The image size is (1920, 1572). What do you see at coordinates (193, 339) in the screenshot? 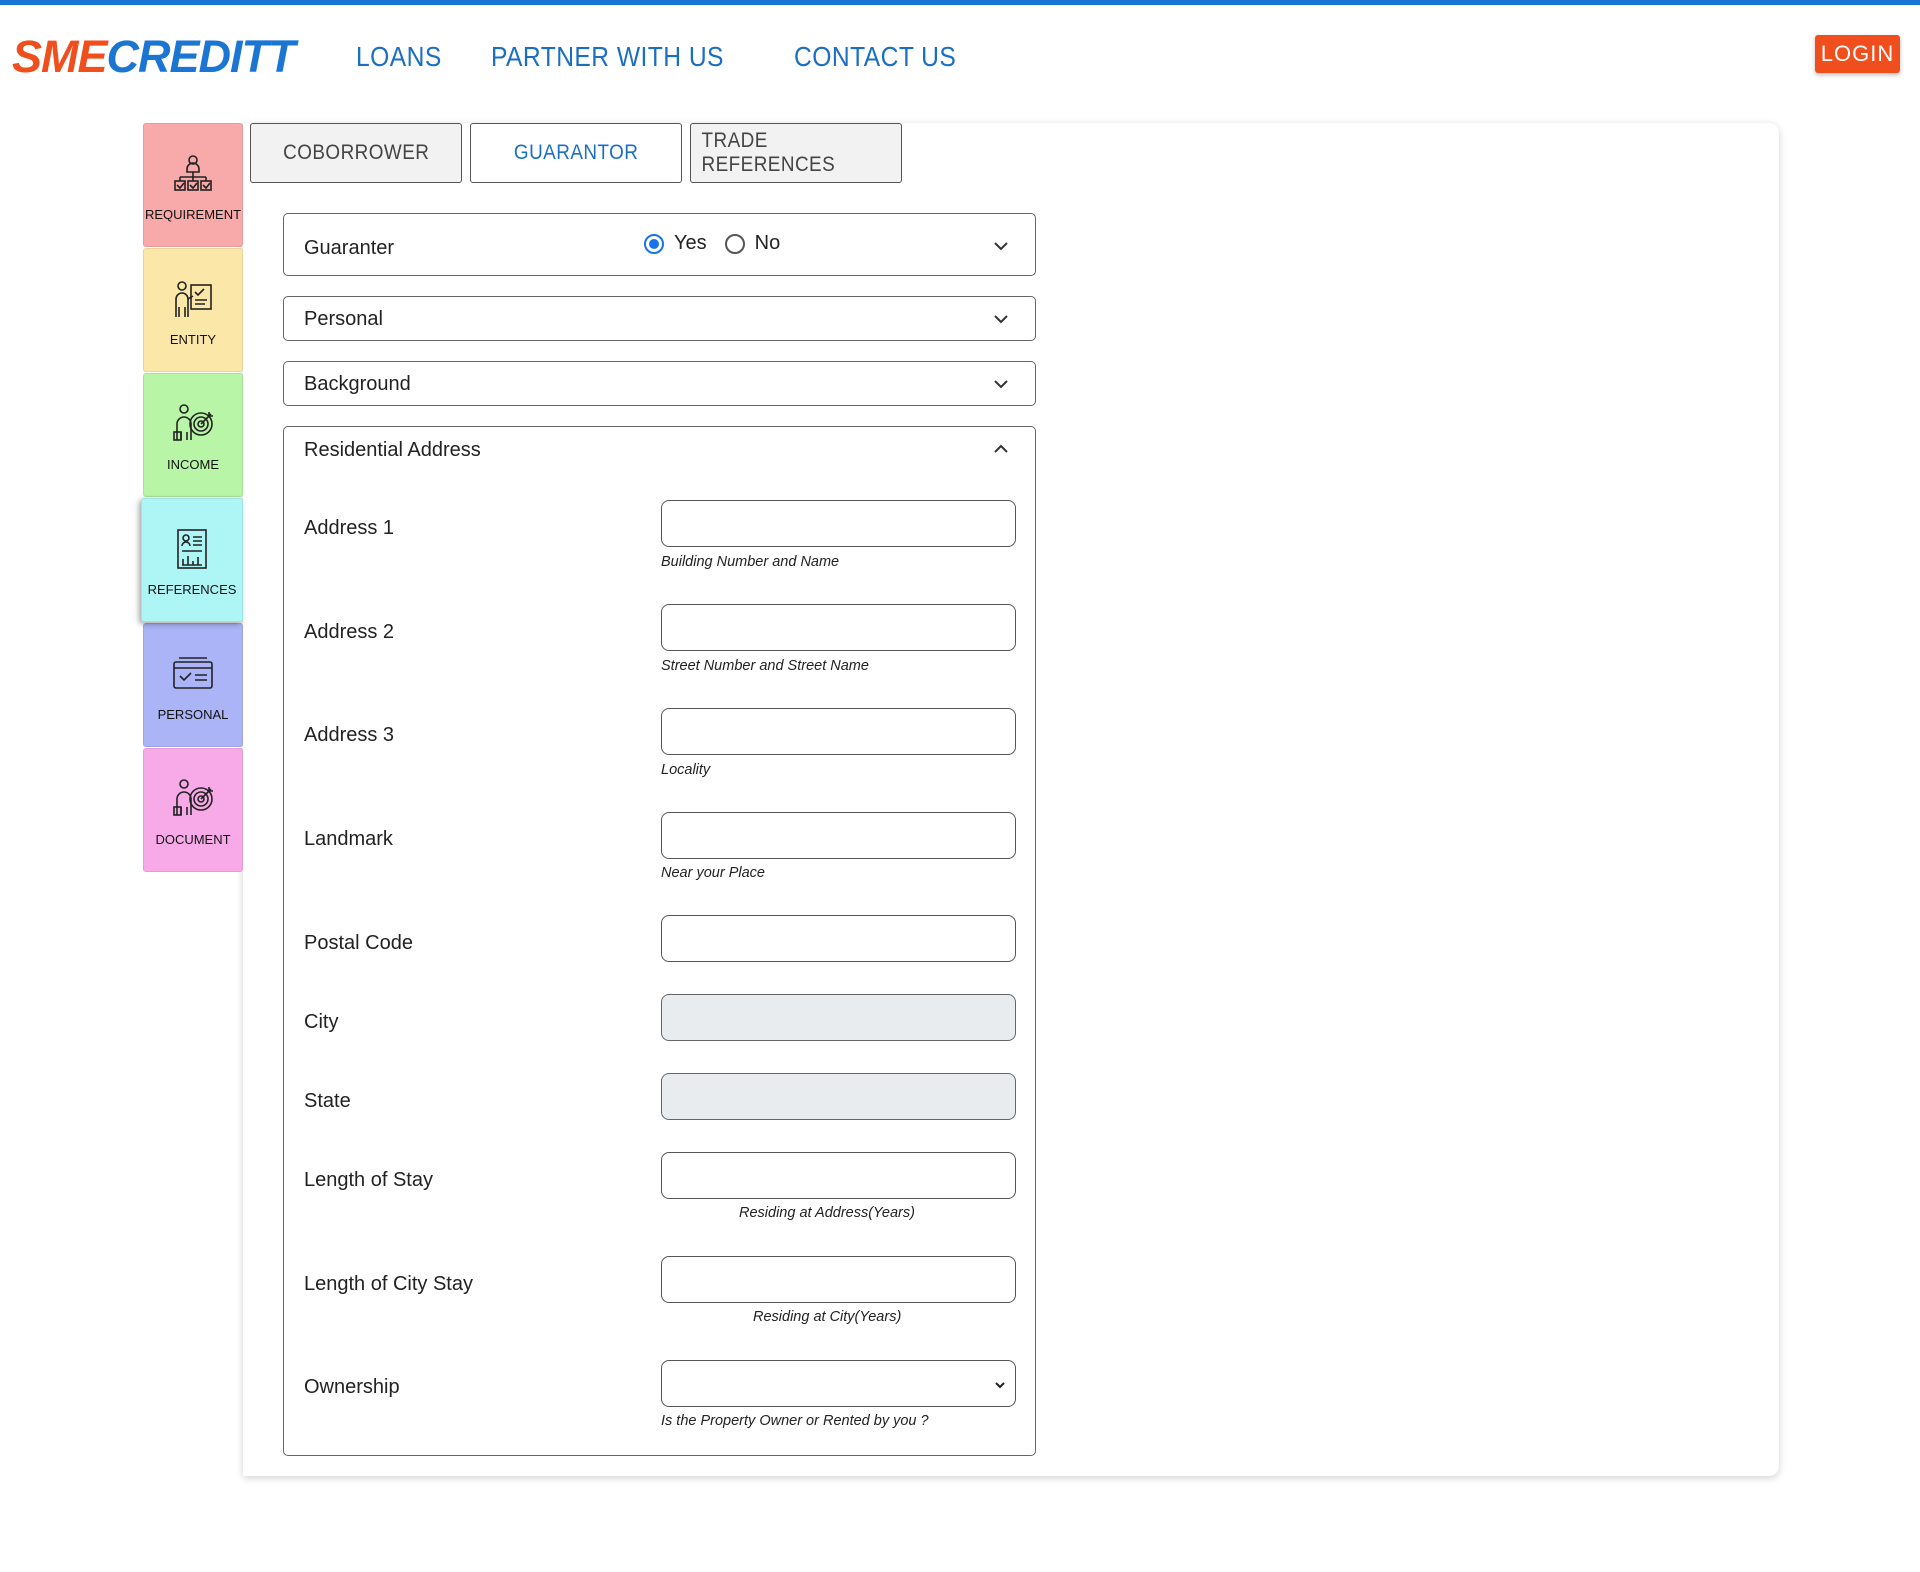
I see `sidebar-item-label: ENTITY` at bounding box center [193, 339].